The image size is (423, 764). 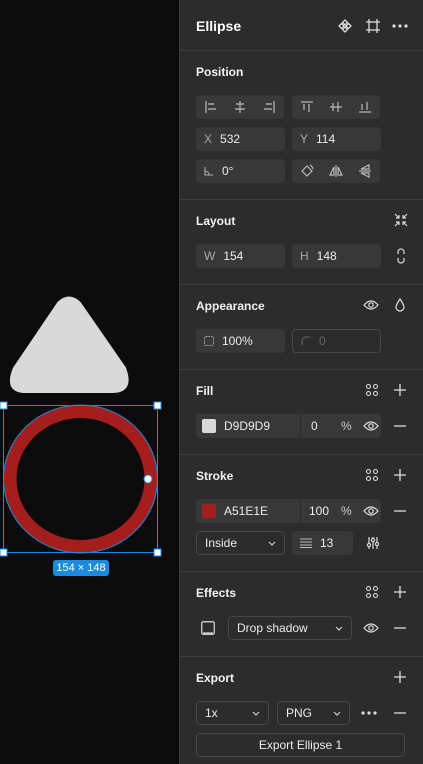 What do you see at coordinates (210, 256) in the screenshot?
I see `w-label: W` at bounding box center [210, 256].